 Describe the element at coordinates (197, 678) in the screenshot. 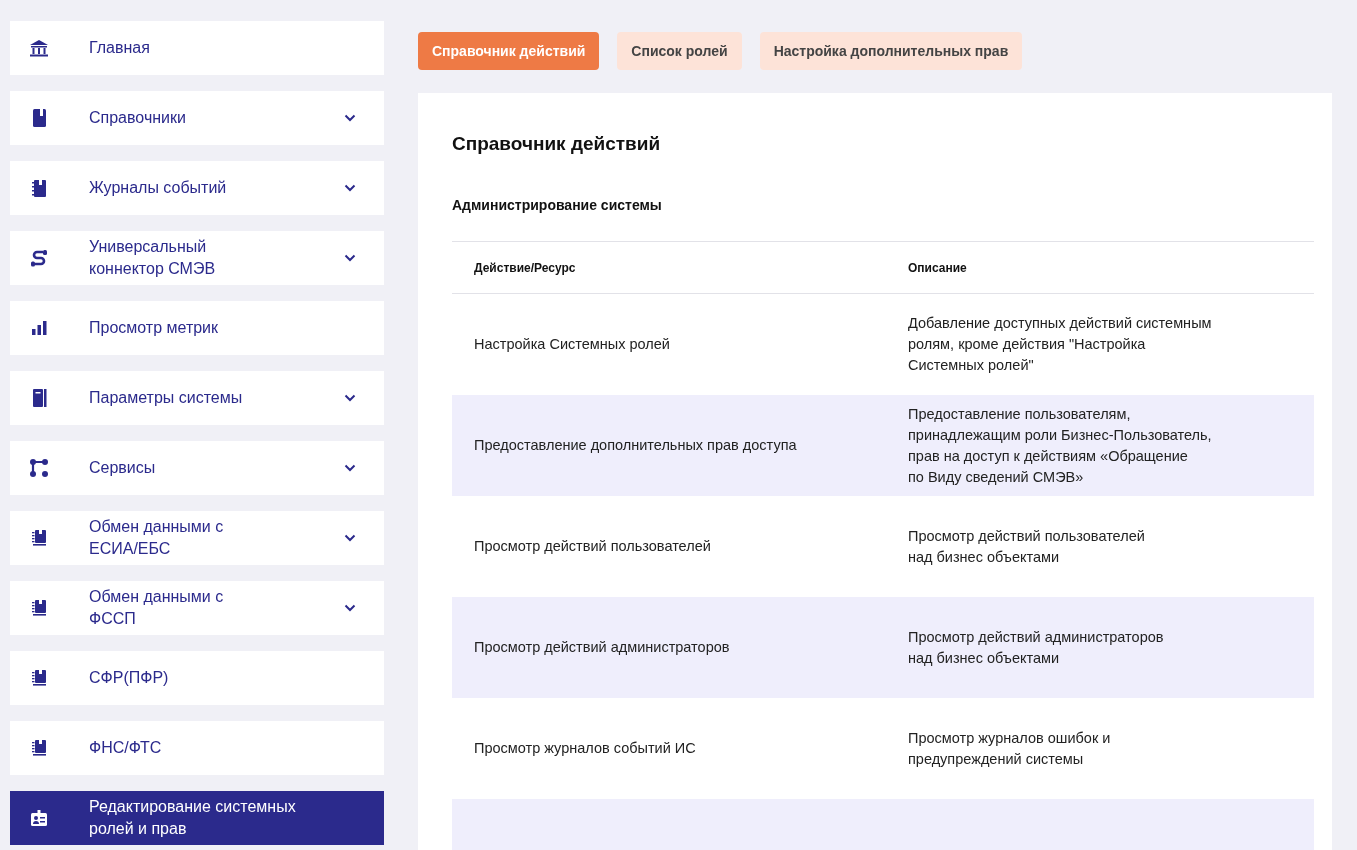

I see `sidebar-item: СФР(ПФР)` at that location.